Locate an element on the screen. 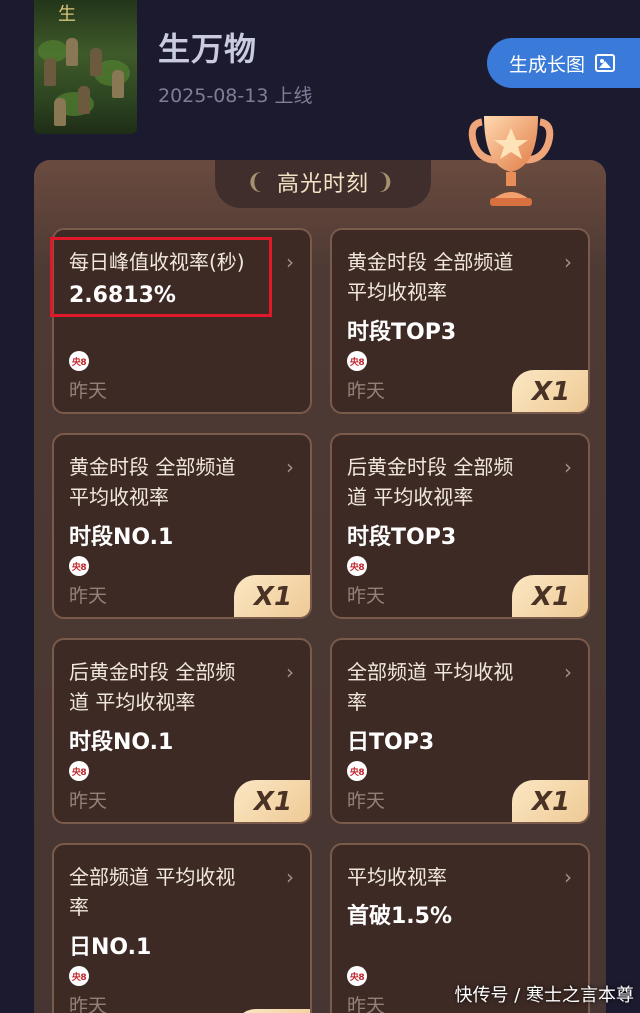 The height and width of the screenshot is (1013, 640). show-poster: 生 is located at coordinates (85, 67).